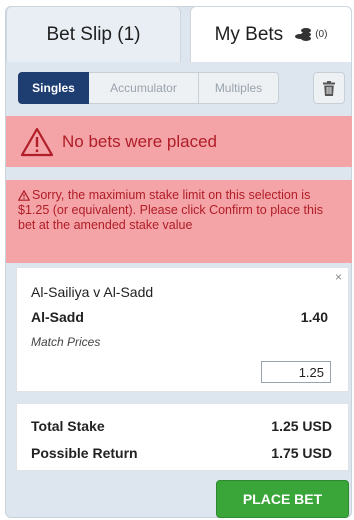  I want to click on clear-slip-button, so click(329, 88).